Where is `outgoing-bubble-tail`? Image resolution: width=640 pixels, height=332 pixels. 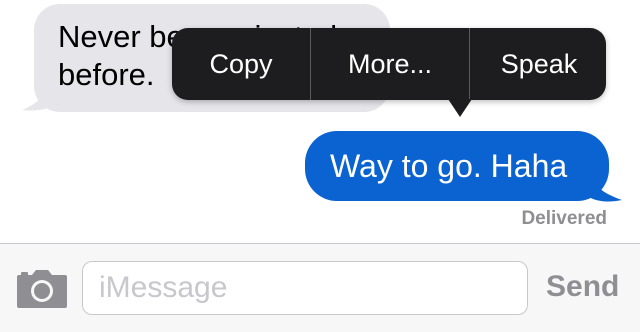 outgoing-bubble-tail is located at coordinates (601, 181).